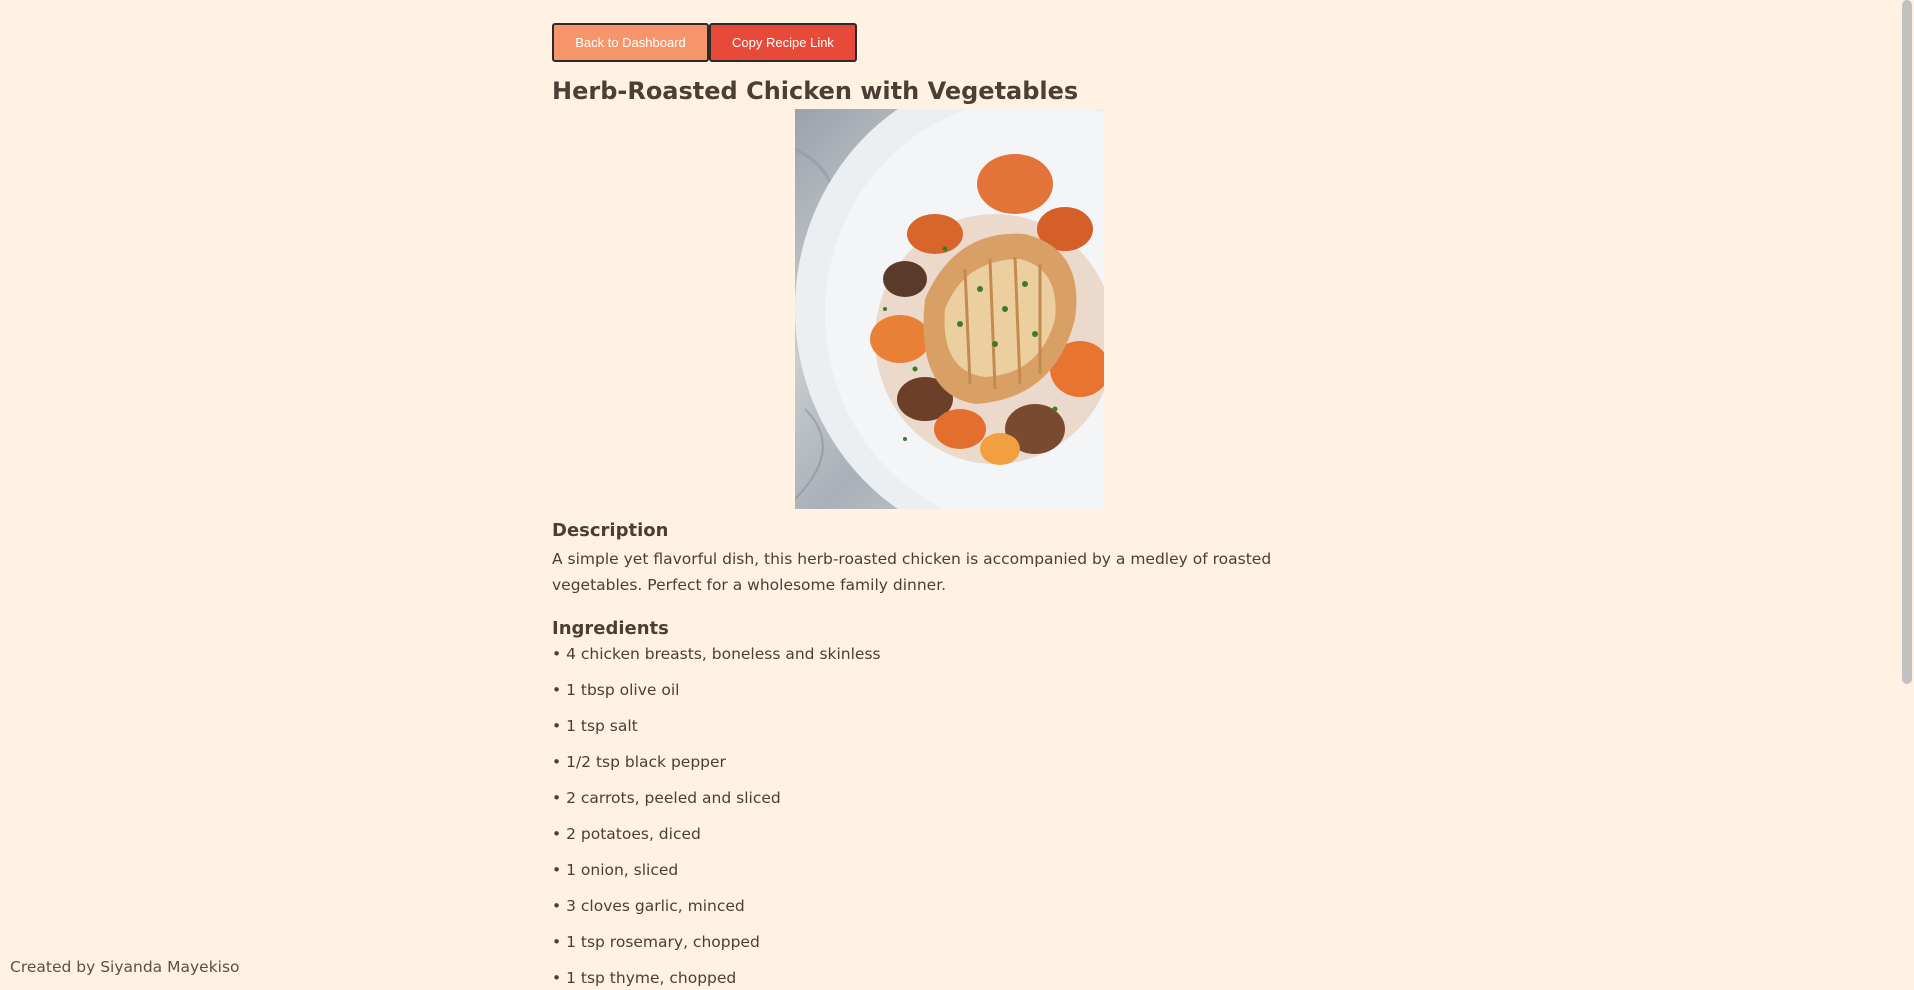  I want to click on ingredient-text: 2 potatoes, diced, so click(633, 834).